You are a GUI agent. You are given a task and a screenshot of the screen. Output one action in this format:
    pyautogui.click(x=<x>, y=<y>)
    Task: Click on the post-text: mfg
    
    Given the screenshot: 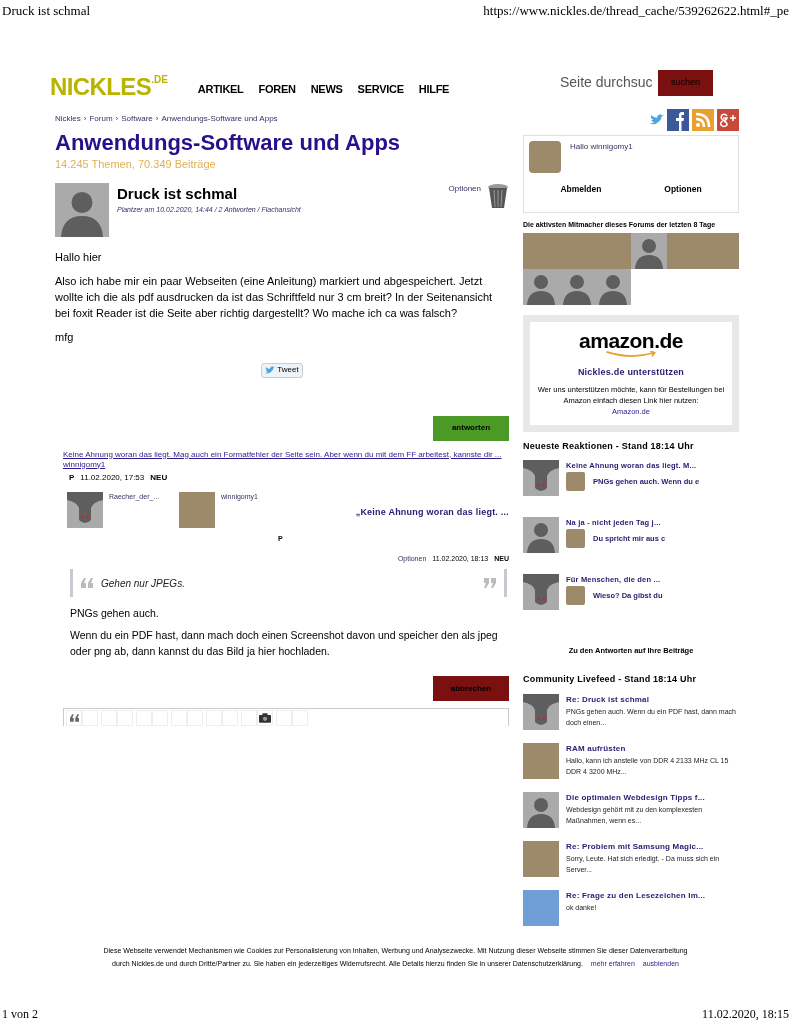 What is the action you would take?
    pyautogui.click(x=65, y=337)
    